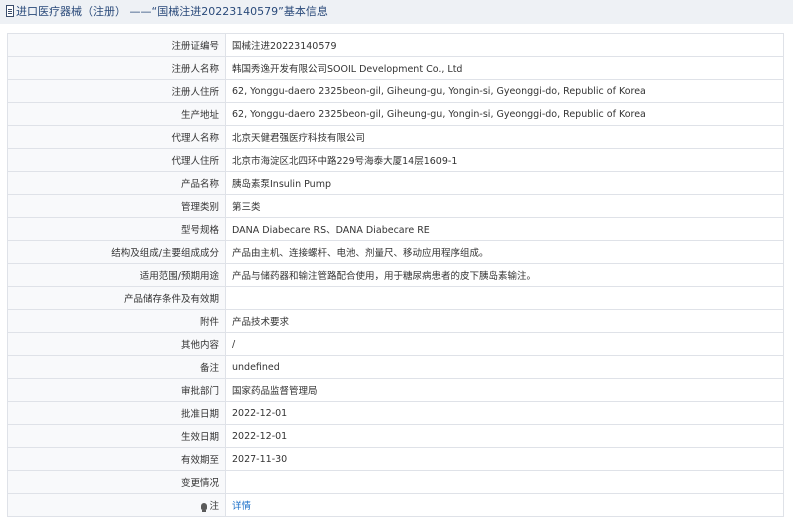 The image size is (793, 526). I want to click on table-row: 附件 产品技术要求, so click(395, 321).